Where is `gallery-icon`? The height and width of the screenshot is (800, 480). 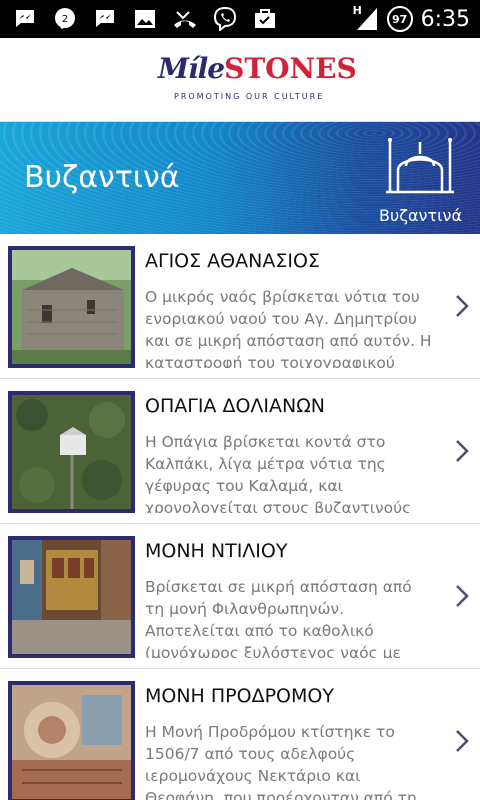 gallery-icon is located at coordinates (145, 19).